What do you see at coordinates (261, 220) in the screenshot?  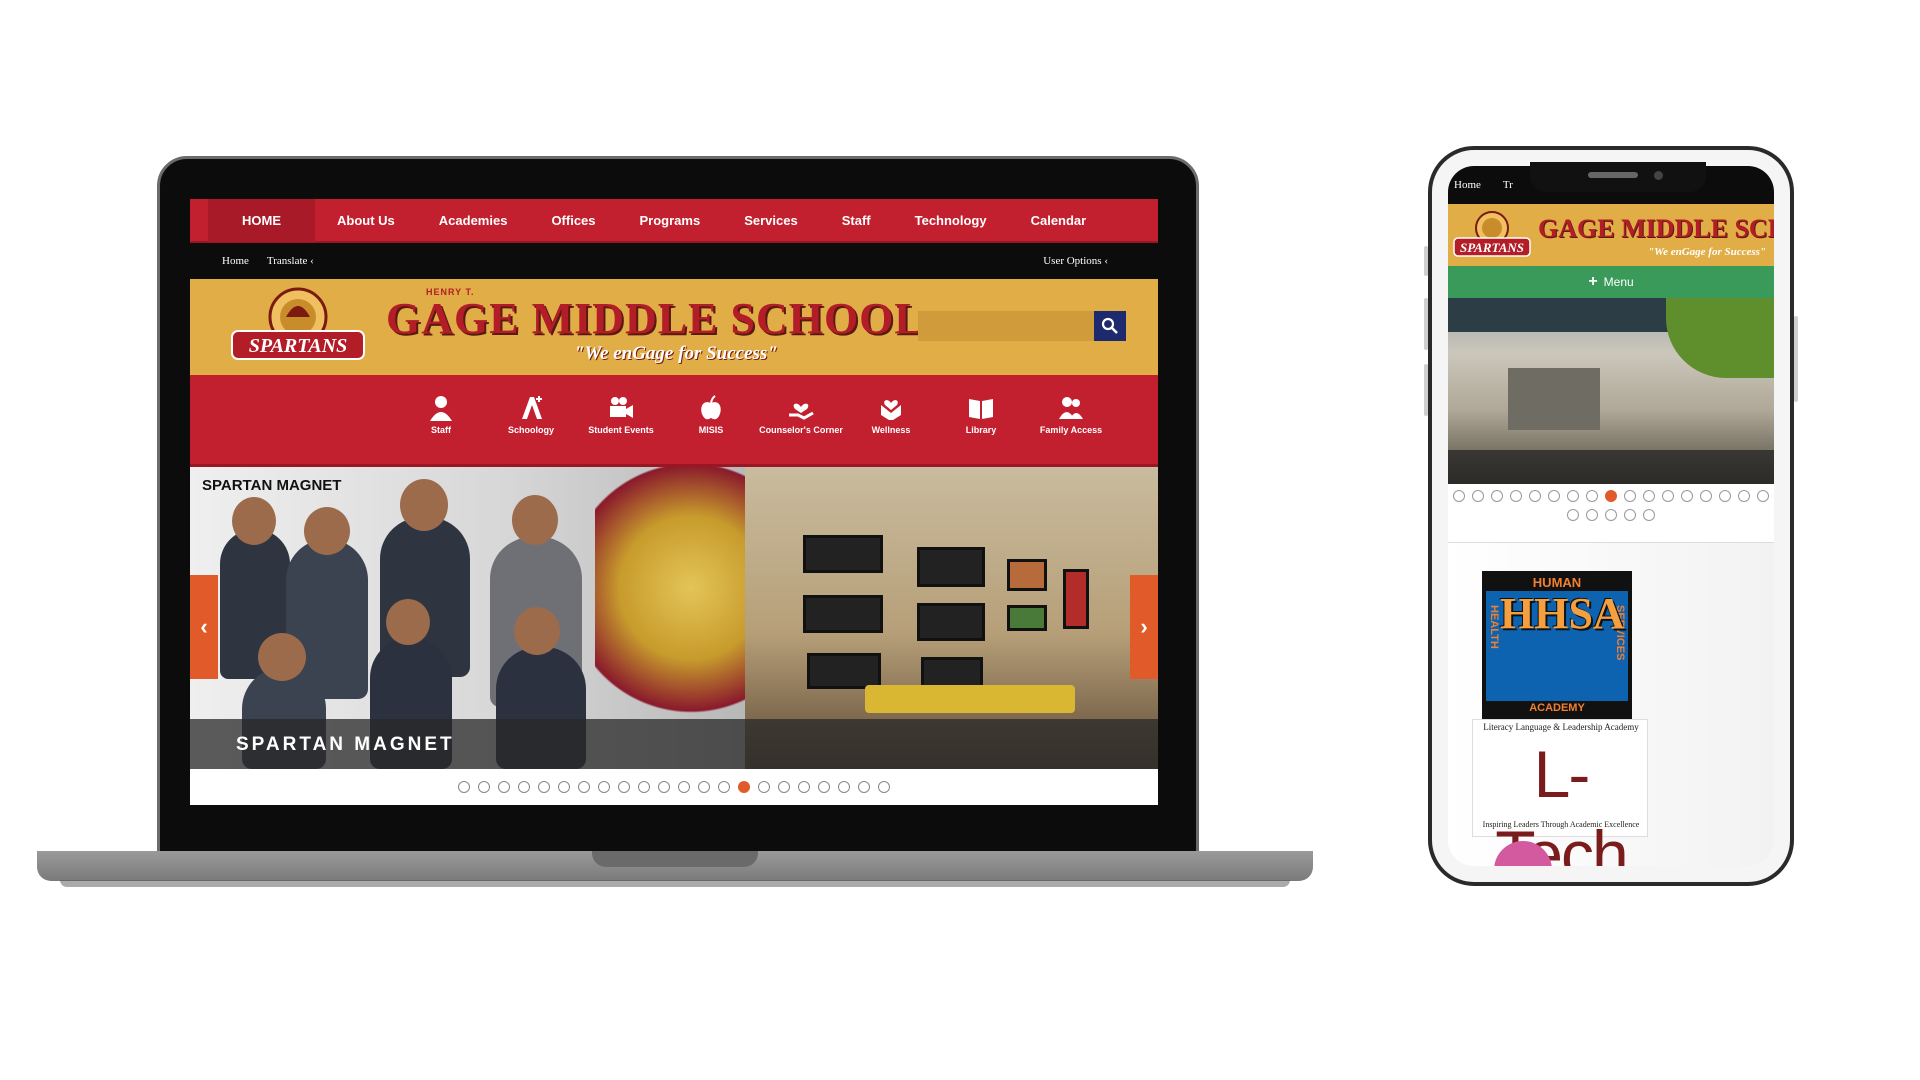 I see `nav-home: HOME` at bounding box center [261, 220].